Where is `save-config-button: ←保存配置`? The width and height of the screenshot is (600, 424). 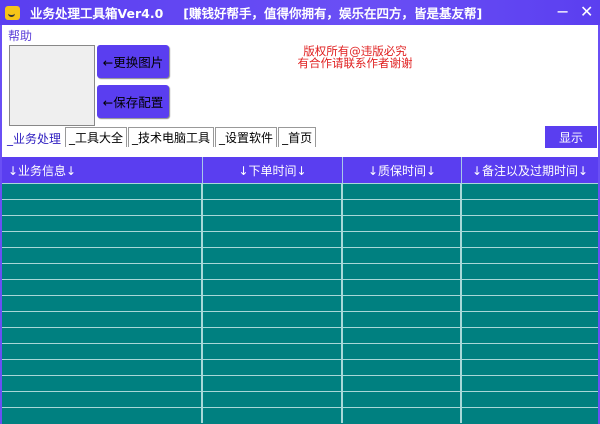
save-config-button: ←保存配置 is located at coordinates (133, 101).